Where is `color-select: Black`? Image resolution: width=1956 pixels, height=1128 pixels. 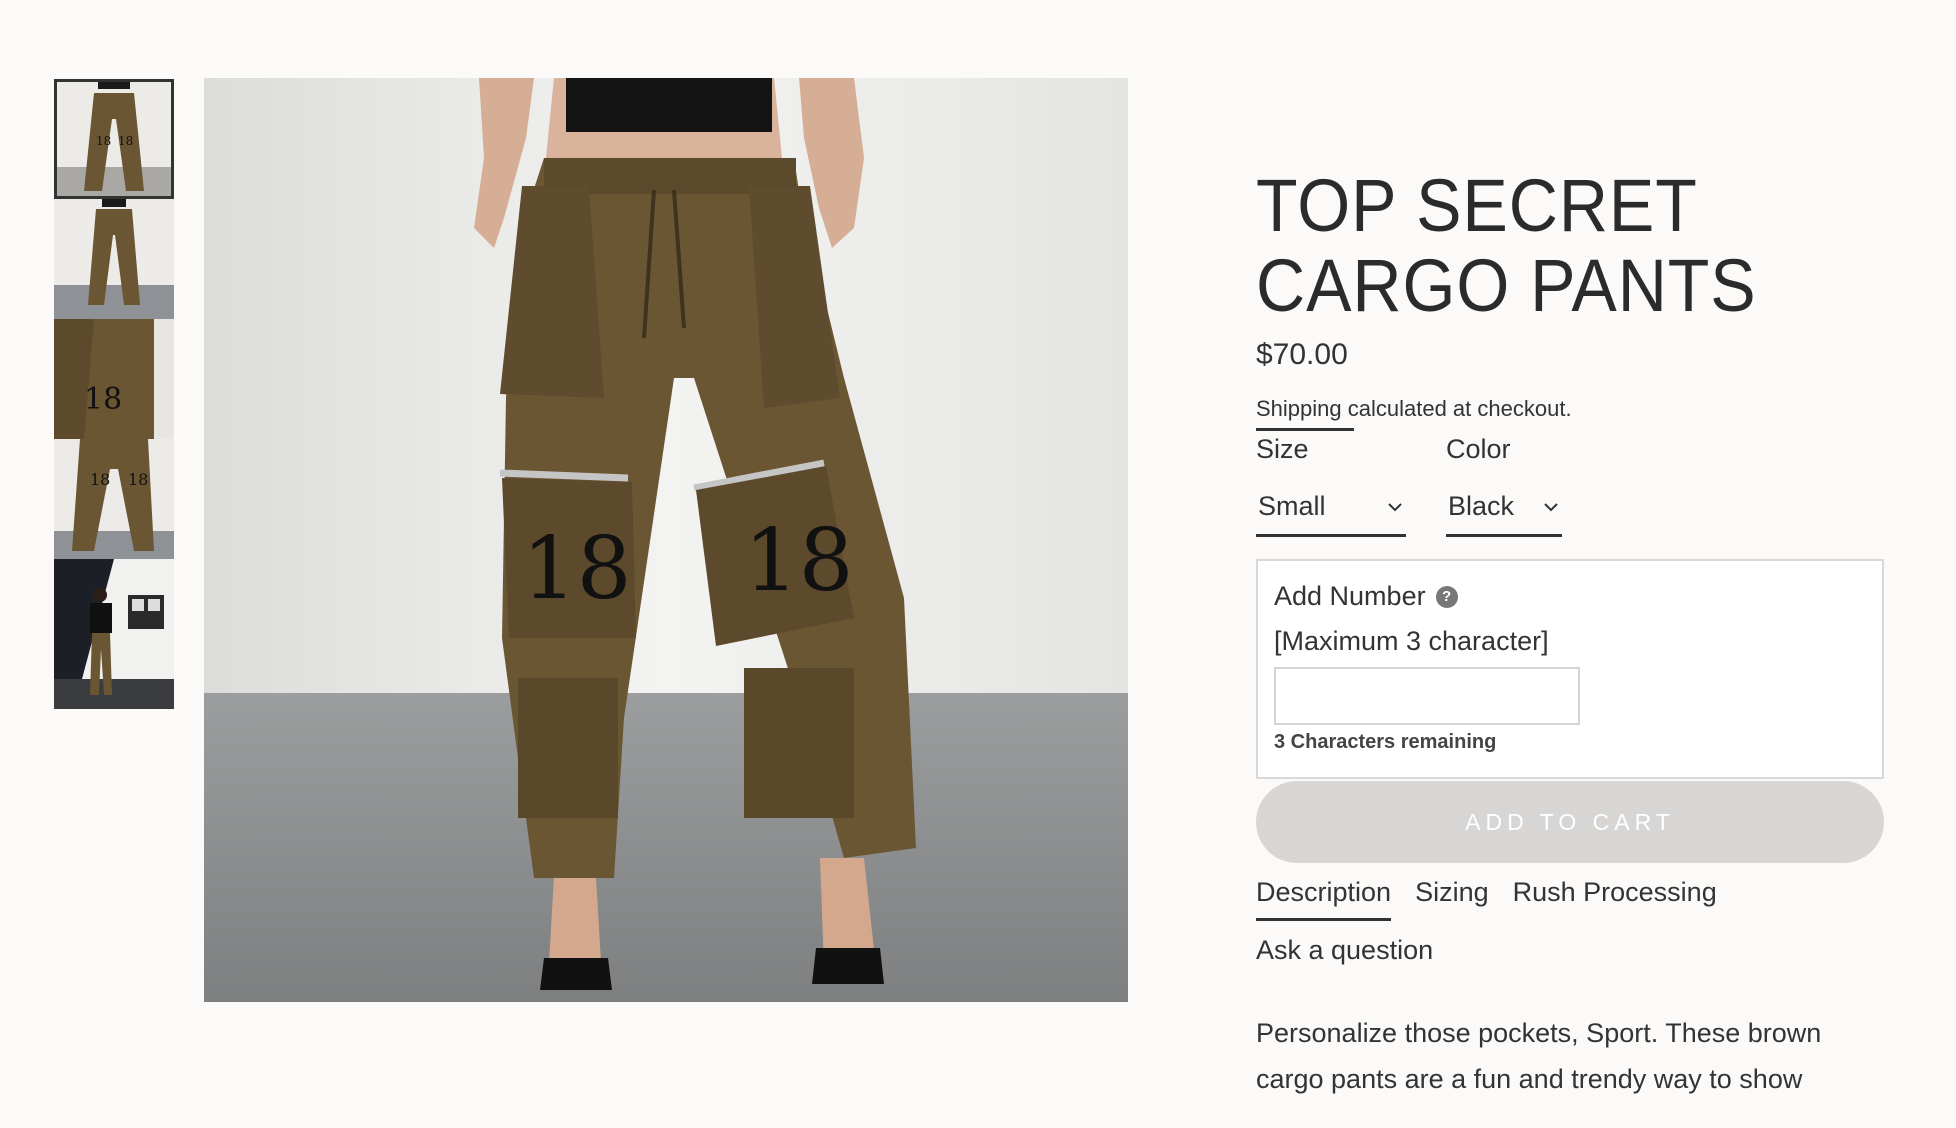
color-select: Black is located at coordinates (1504, 510).